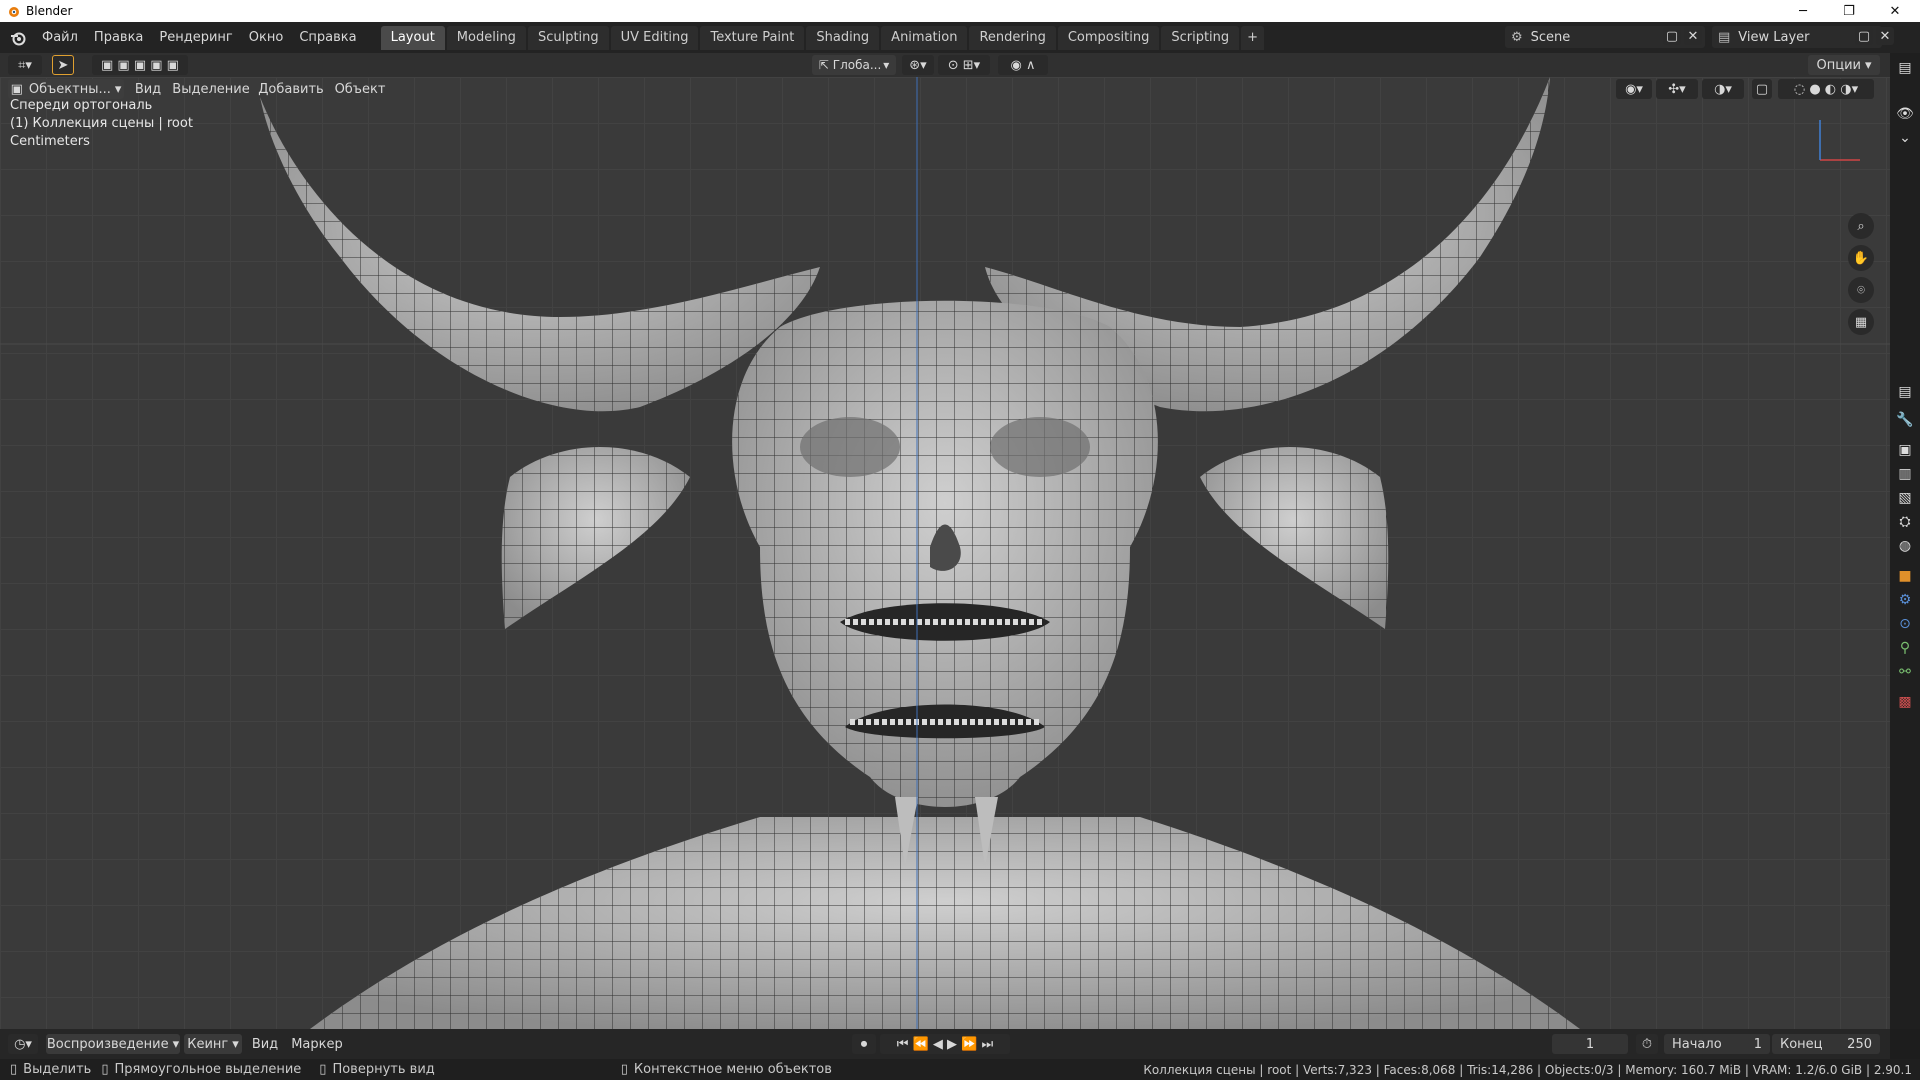  What do you see at coordinates (864, 1044) in the screenshot?
I see `record-icon: ⏺` at bounding box center [864, 1044].